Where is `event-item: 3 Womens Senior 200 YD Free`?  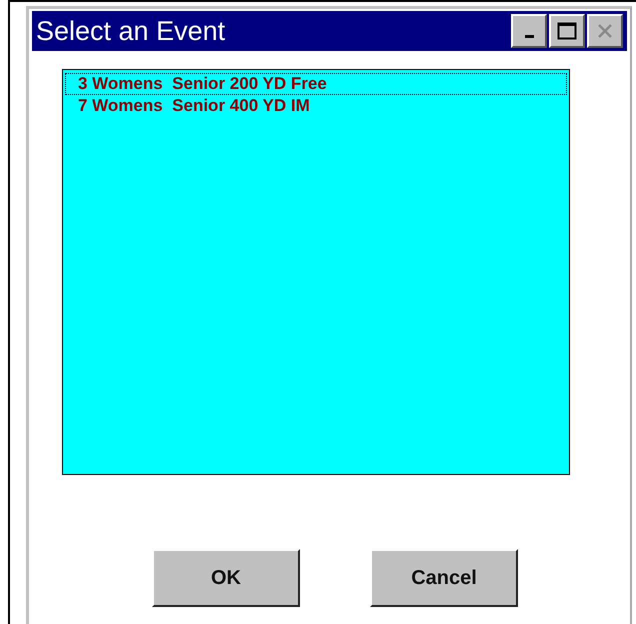
event-item: 3 Womens Senior 200 YD Free is located at coordinates (316, 84).